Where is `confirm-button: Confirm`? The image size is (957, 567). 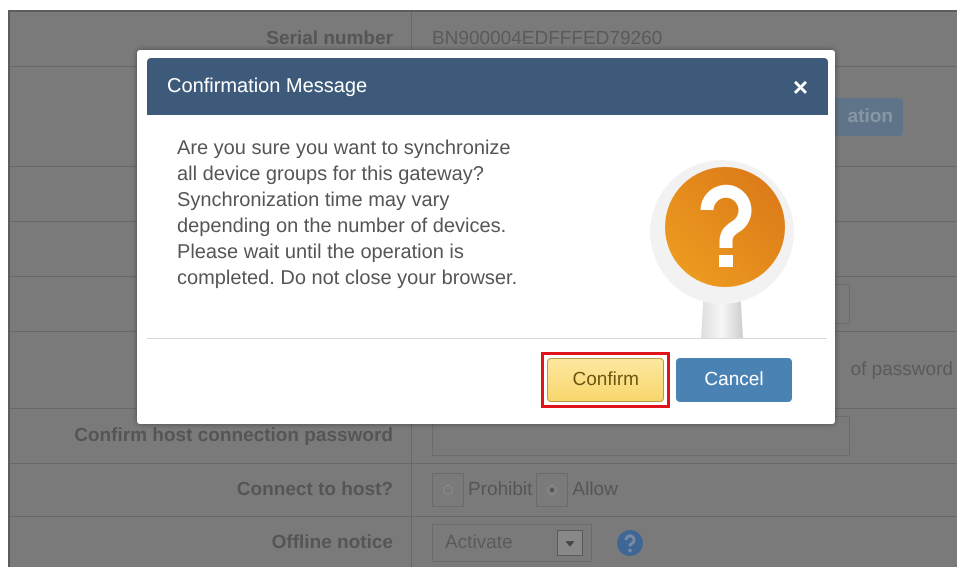
confirm-button: Confirm is located at coordinates (605, 380).